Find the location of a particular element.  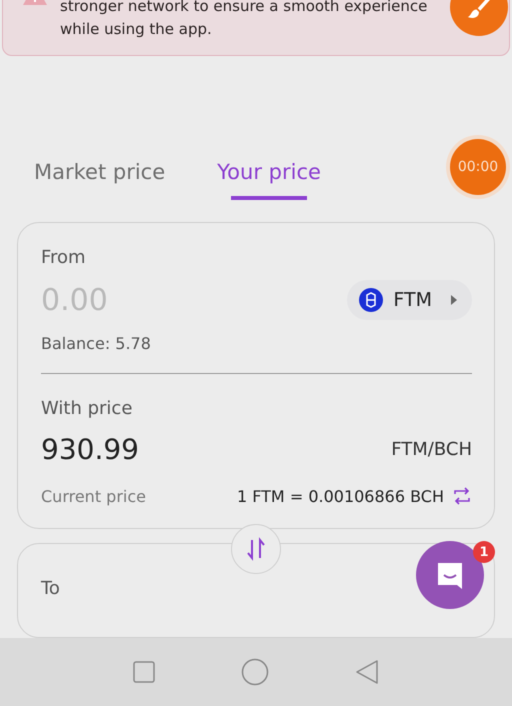

rate-text: 1 FTM = 0.00106866 BCH is located at coordinates (340, 496).